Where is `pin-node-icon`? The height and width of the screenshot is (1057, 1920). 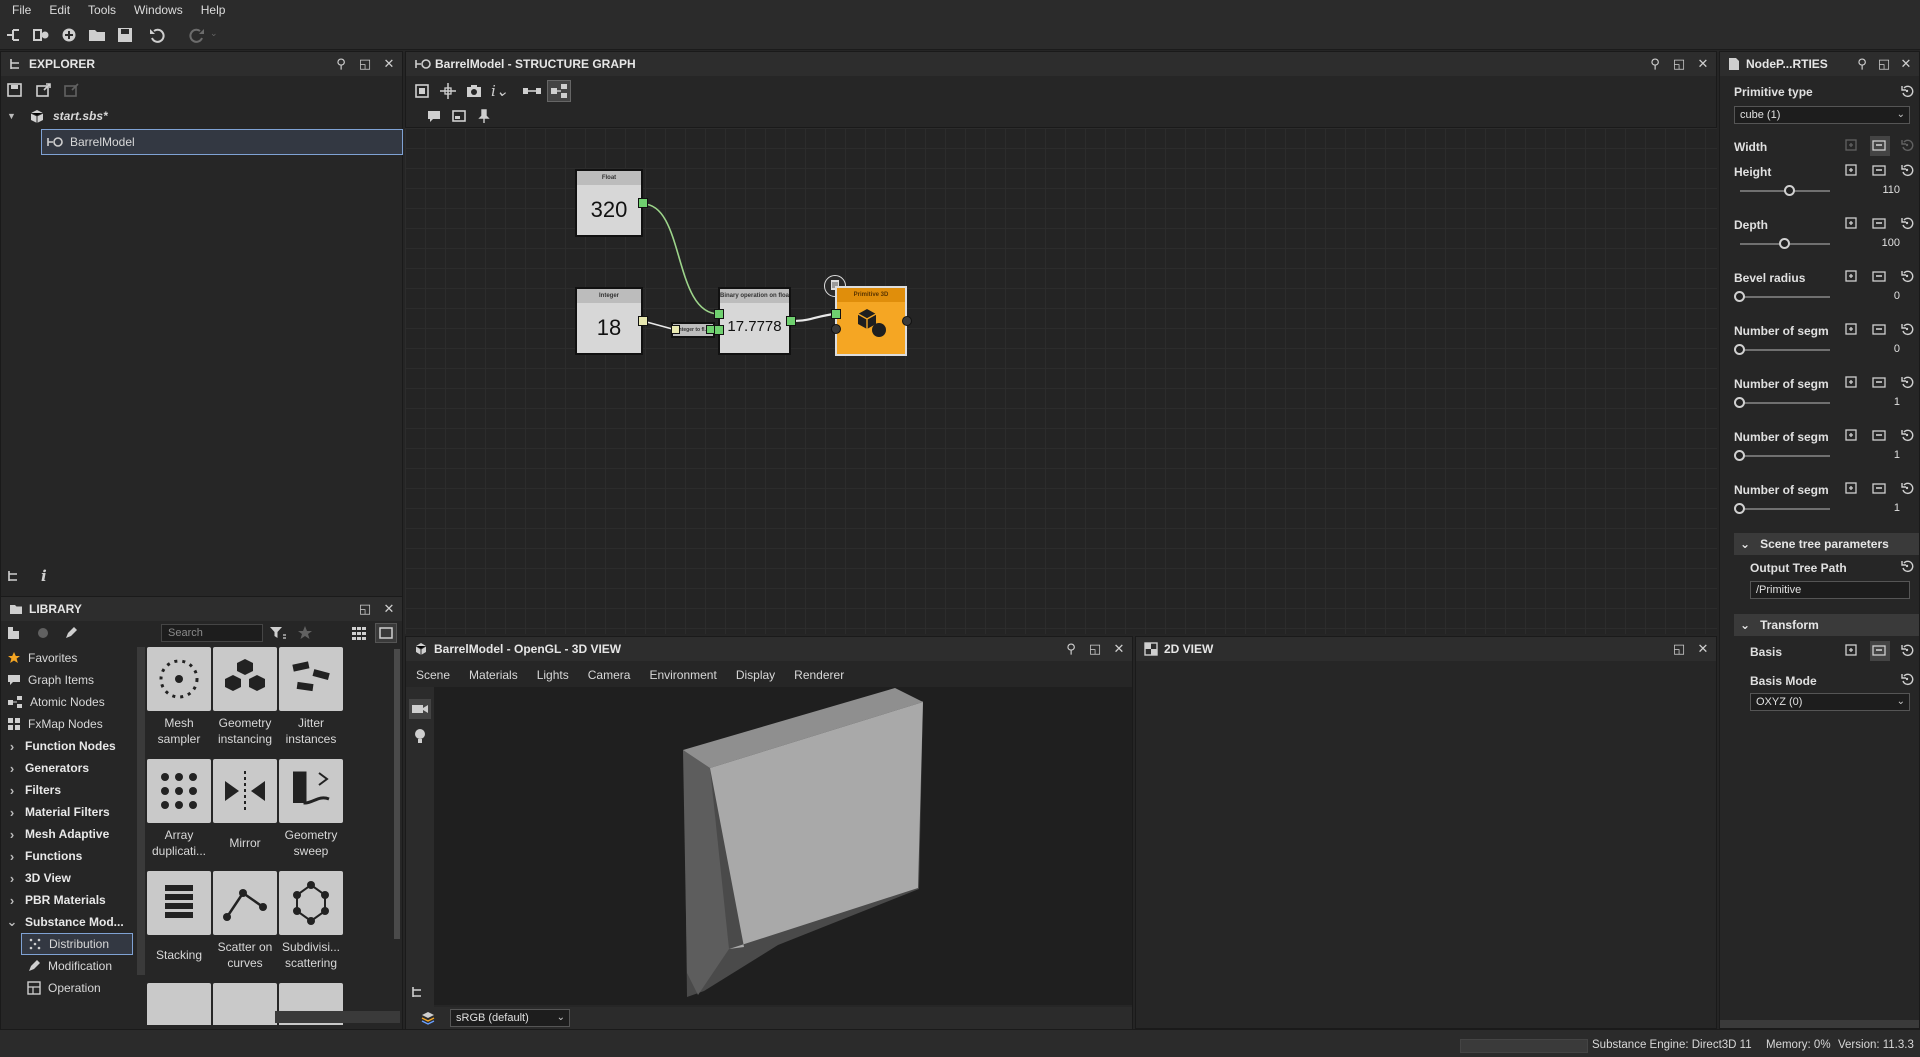 pin-node-icon is located at coordinates (485, 117).